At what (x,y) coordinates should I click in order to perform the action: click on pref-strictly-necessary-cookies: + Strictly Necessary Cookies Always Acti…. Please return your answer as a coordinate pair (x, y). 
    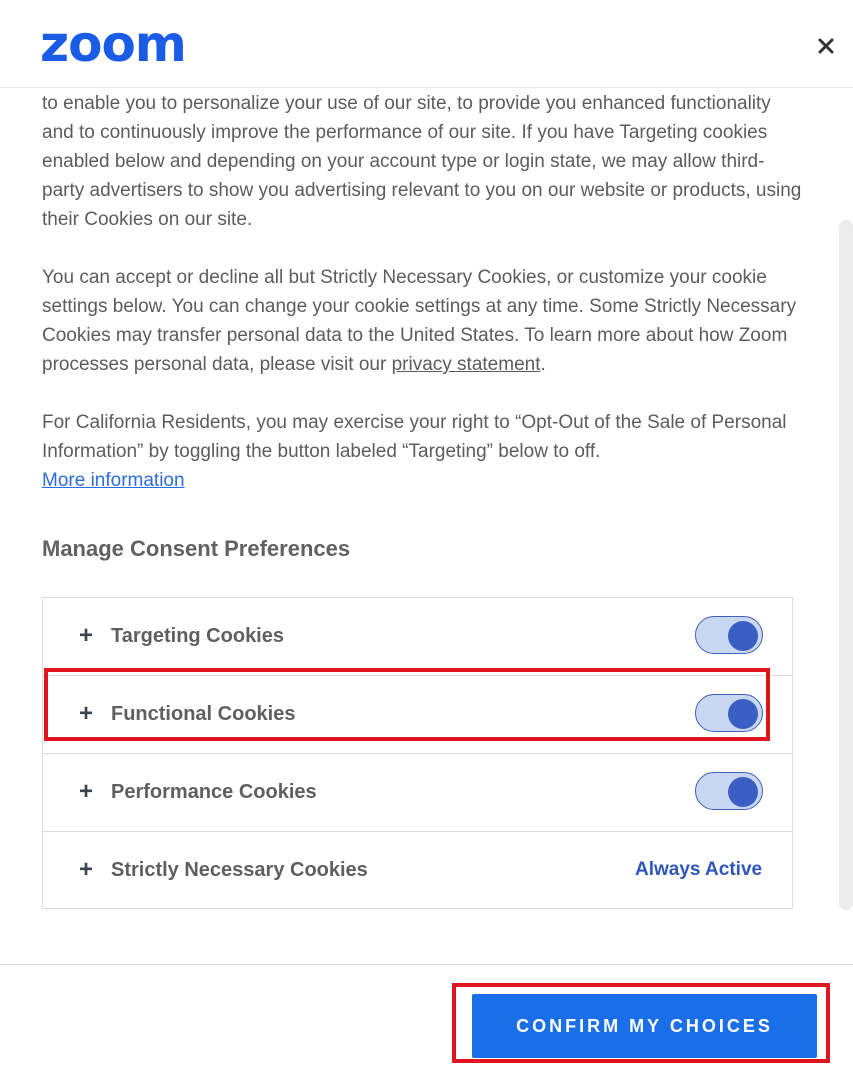
    Looking at the image, I should click on (417, 870).